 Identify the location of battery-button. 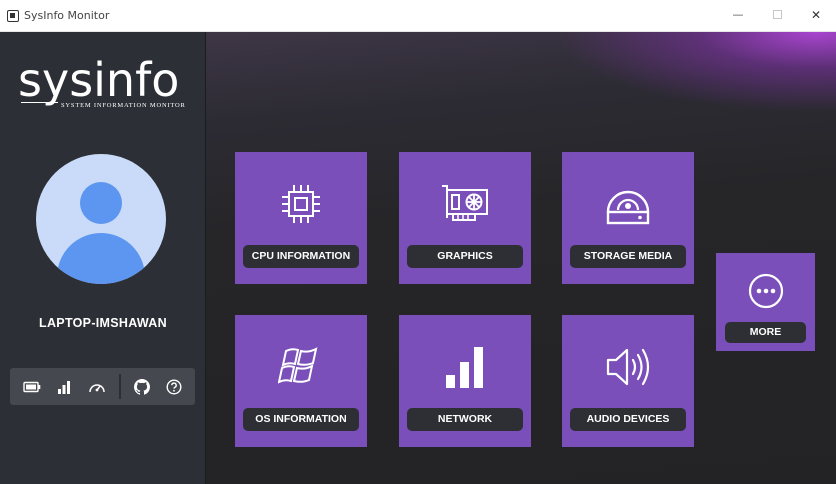
(32, 387).